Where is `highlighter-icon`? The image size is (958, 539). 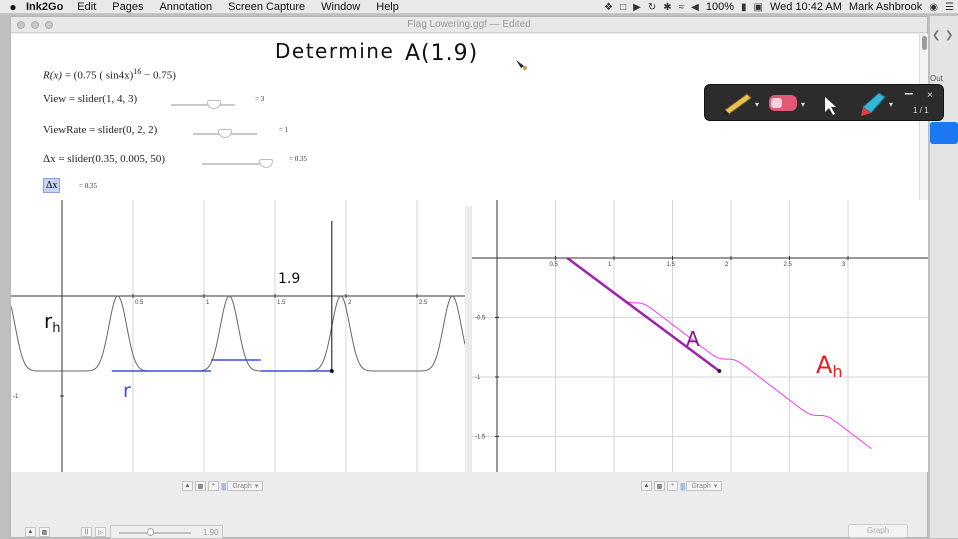 highlighter-icon is located at coordinates (873, 104).